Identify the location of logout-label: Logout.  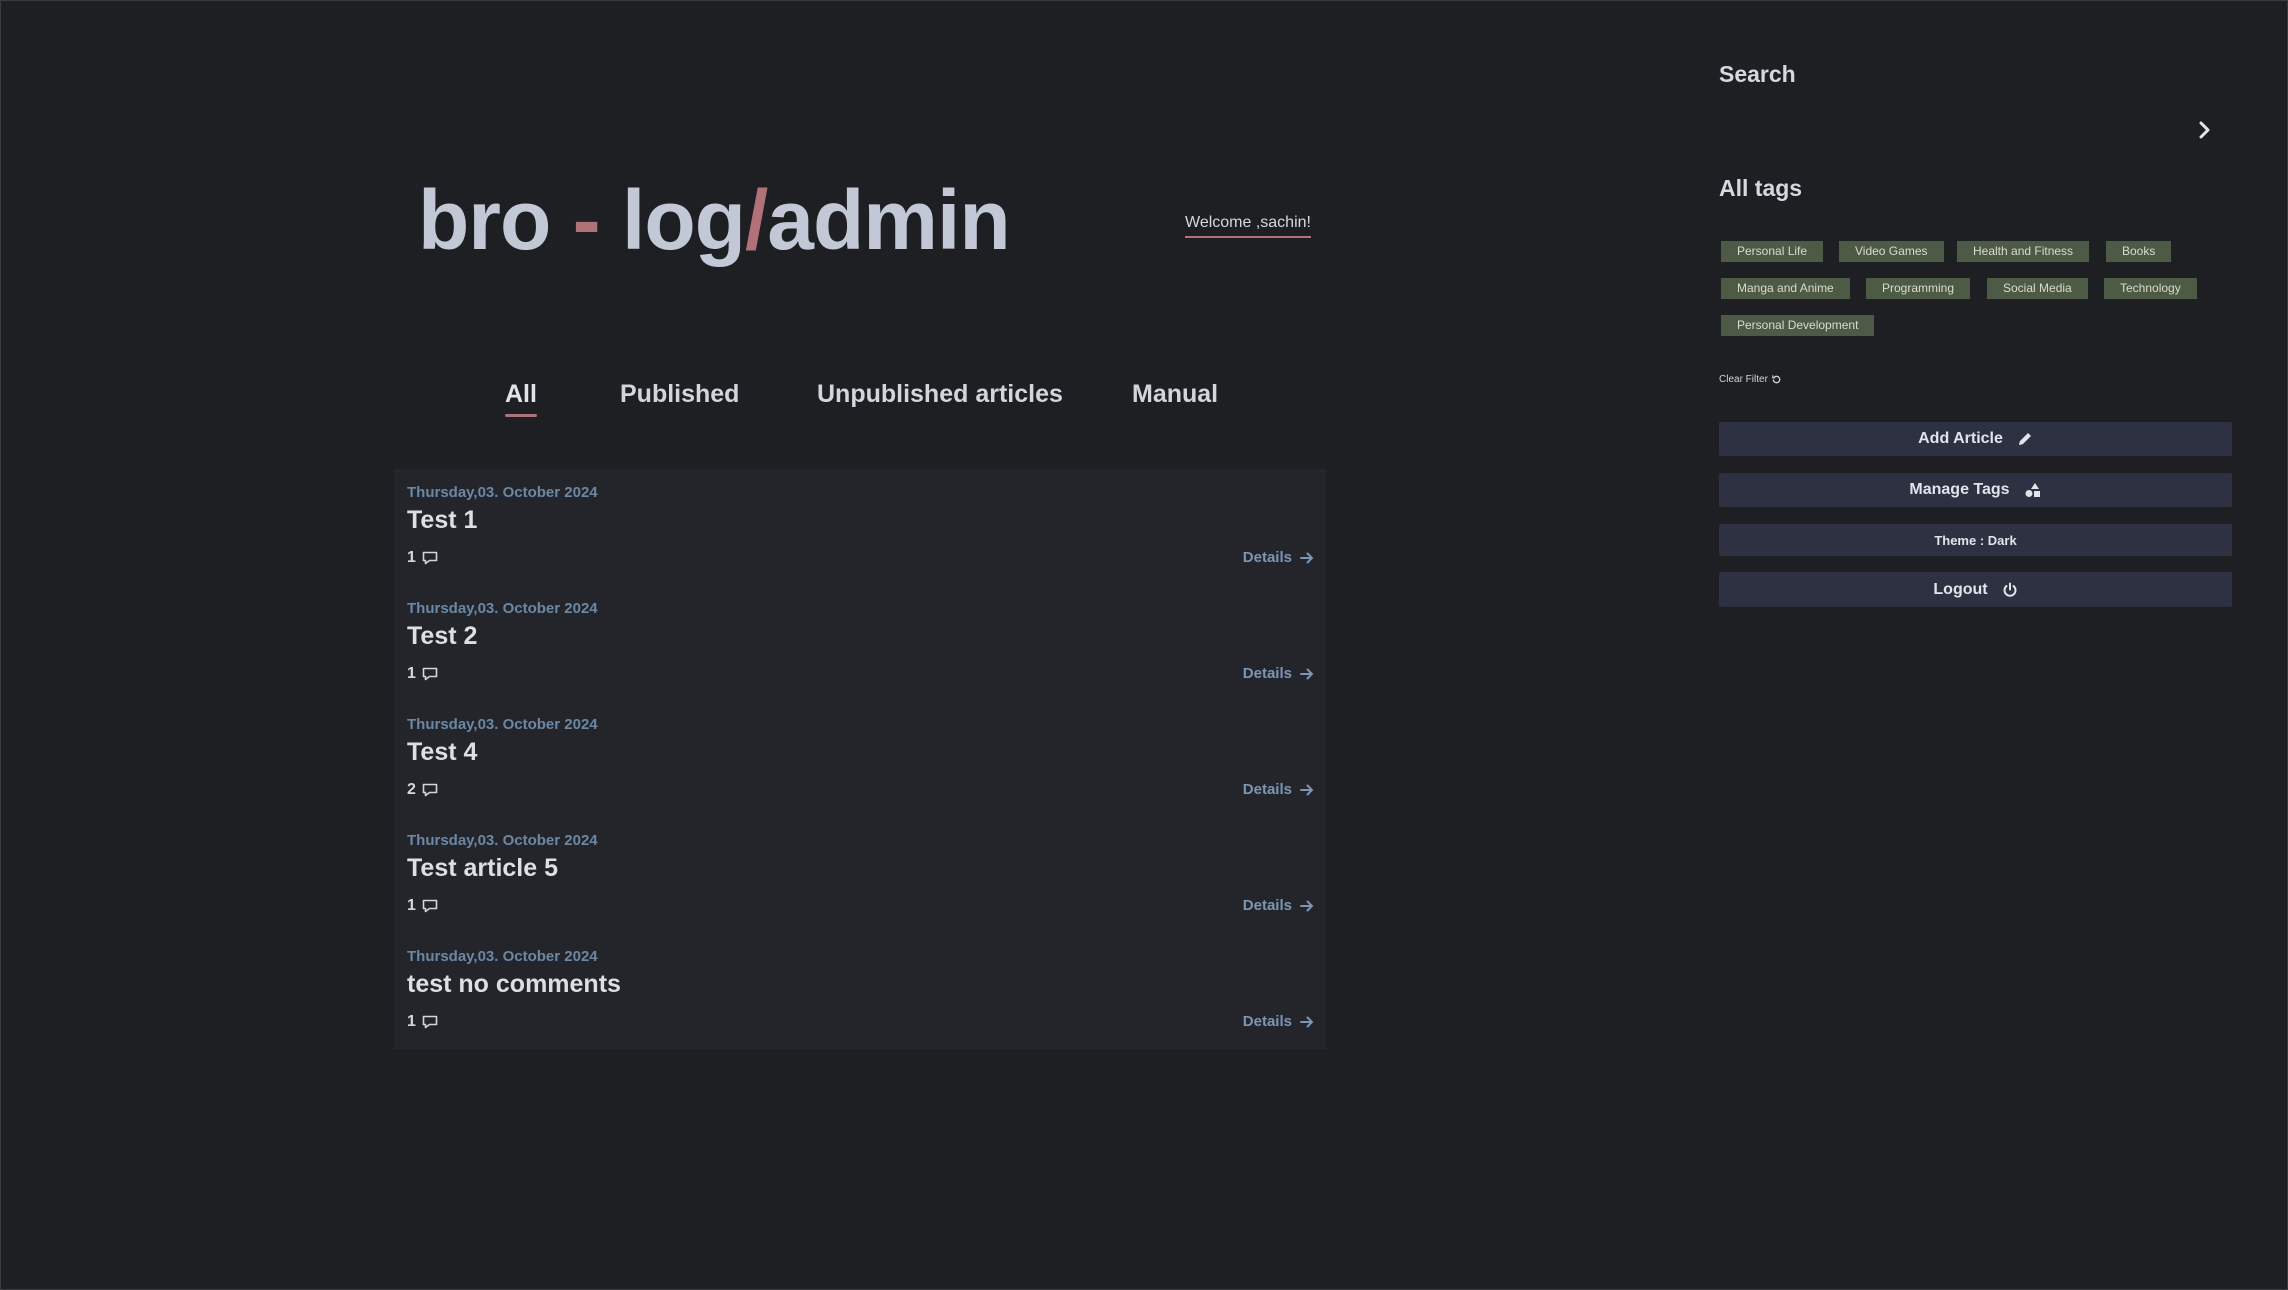
(1960, 589).